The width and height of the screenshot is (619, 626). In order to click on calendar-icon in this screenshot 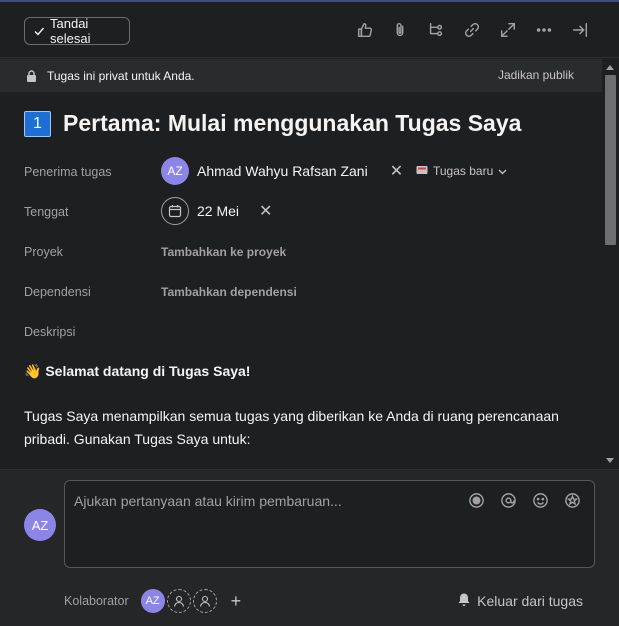, I will do `click(175, 211)`.